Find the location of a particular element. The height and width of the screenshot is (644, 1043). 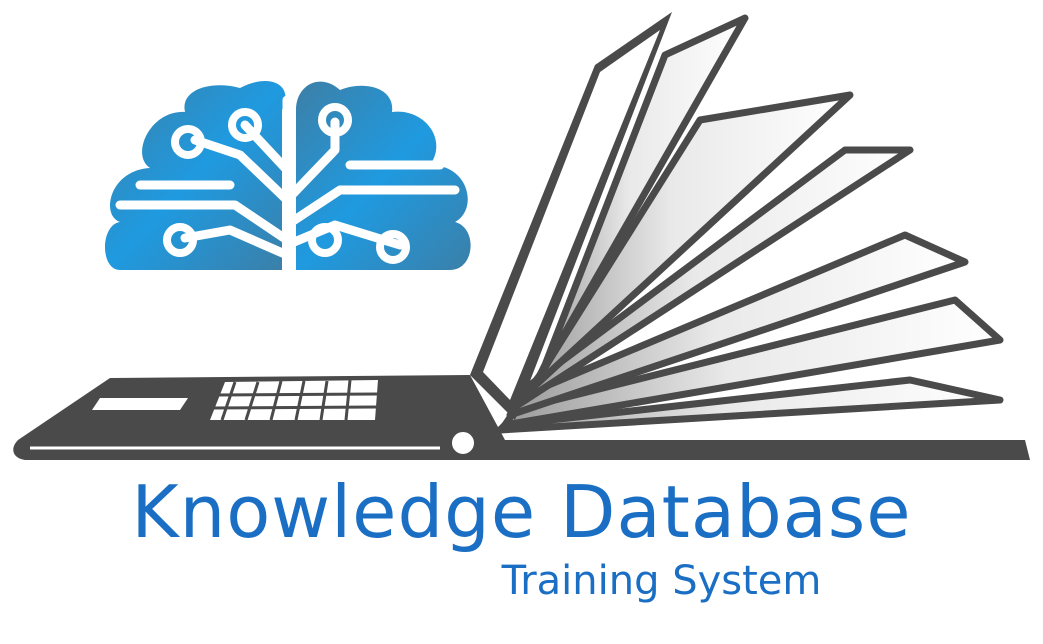

logo-title: Knowledge Database is located at coordinates (521, 512).